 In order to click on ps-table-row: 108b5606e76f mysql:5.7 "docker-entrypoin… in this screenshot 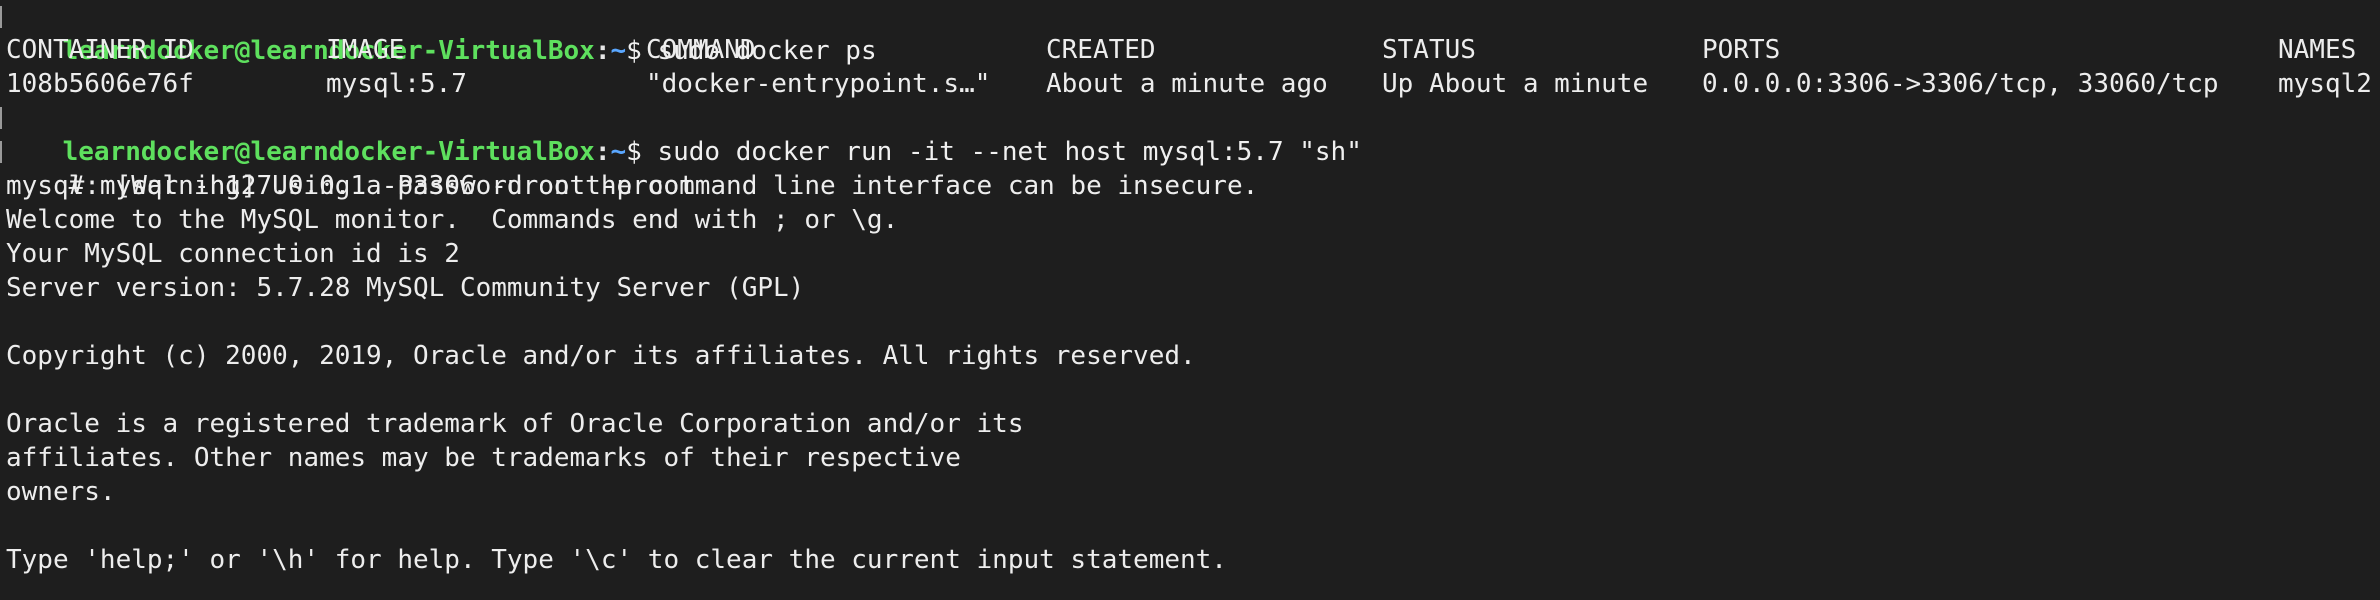, I will do `click(1190, 84)`.